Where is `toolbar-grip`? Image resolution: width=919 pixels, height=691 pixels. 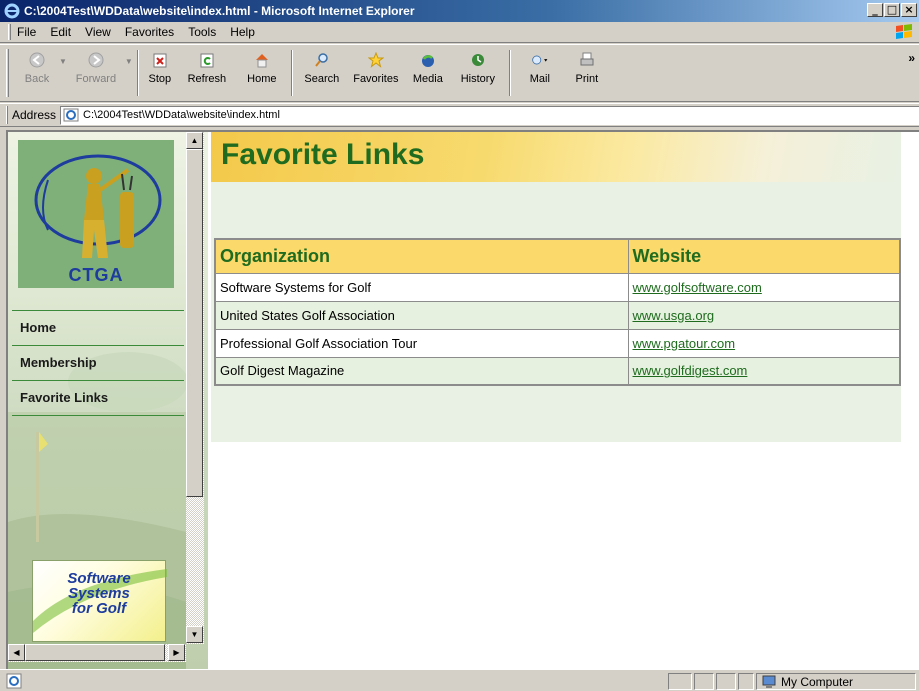 toolbar-grip is located at coordinates (7, 73).